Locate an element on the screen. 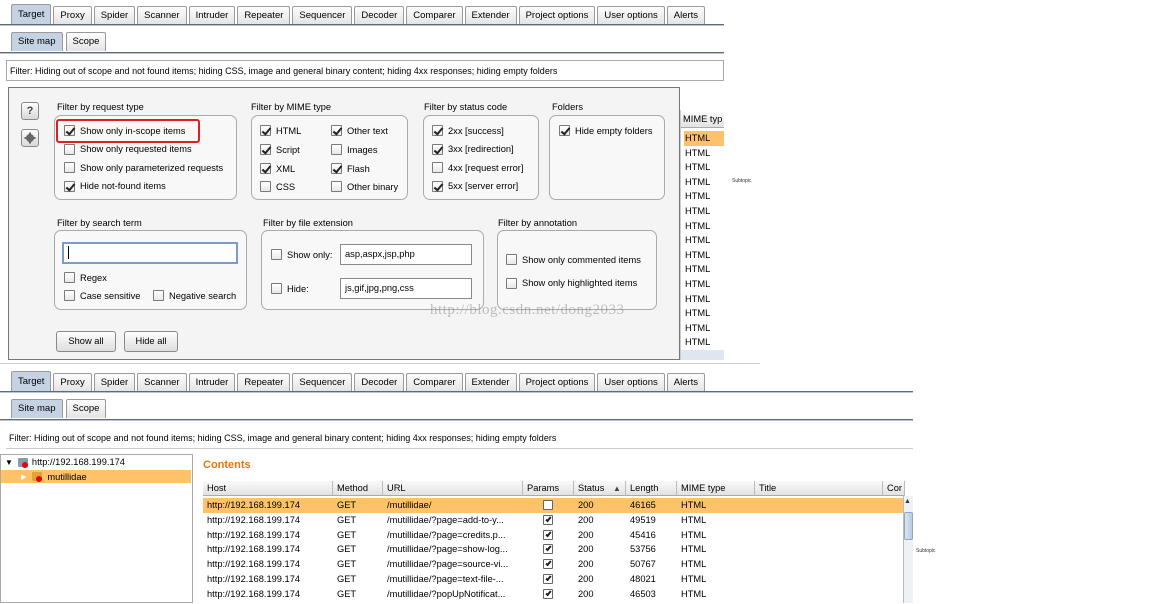 The width and height of the screenshot is (1165, 604). gear-icon is located at coordinates (30, 138).